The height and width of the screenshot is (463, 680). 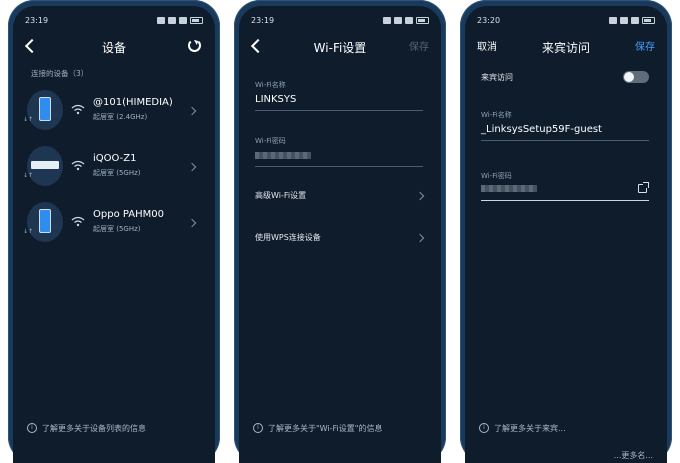 What do you see at coordinates (281, 195) in the screenshot?
I see `menu-item-label: 高级Wi-Fi设置` at bounding box center [281, 195].